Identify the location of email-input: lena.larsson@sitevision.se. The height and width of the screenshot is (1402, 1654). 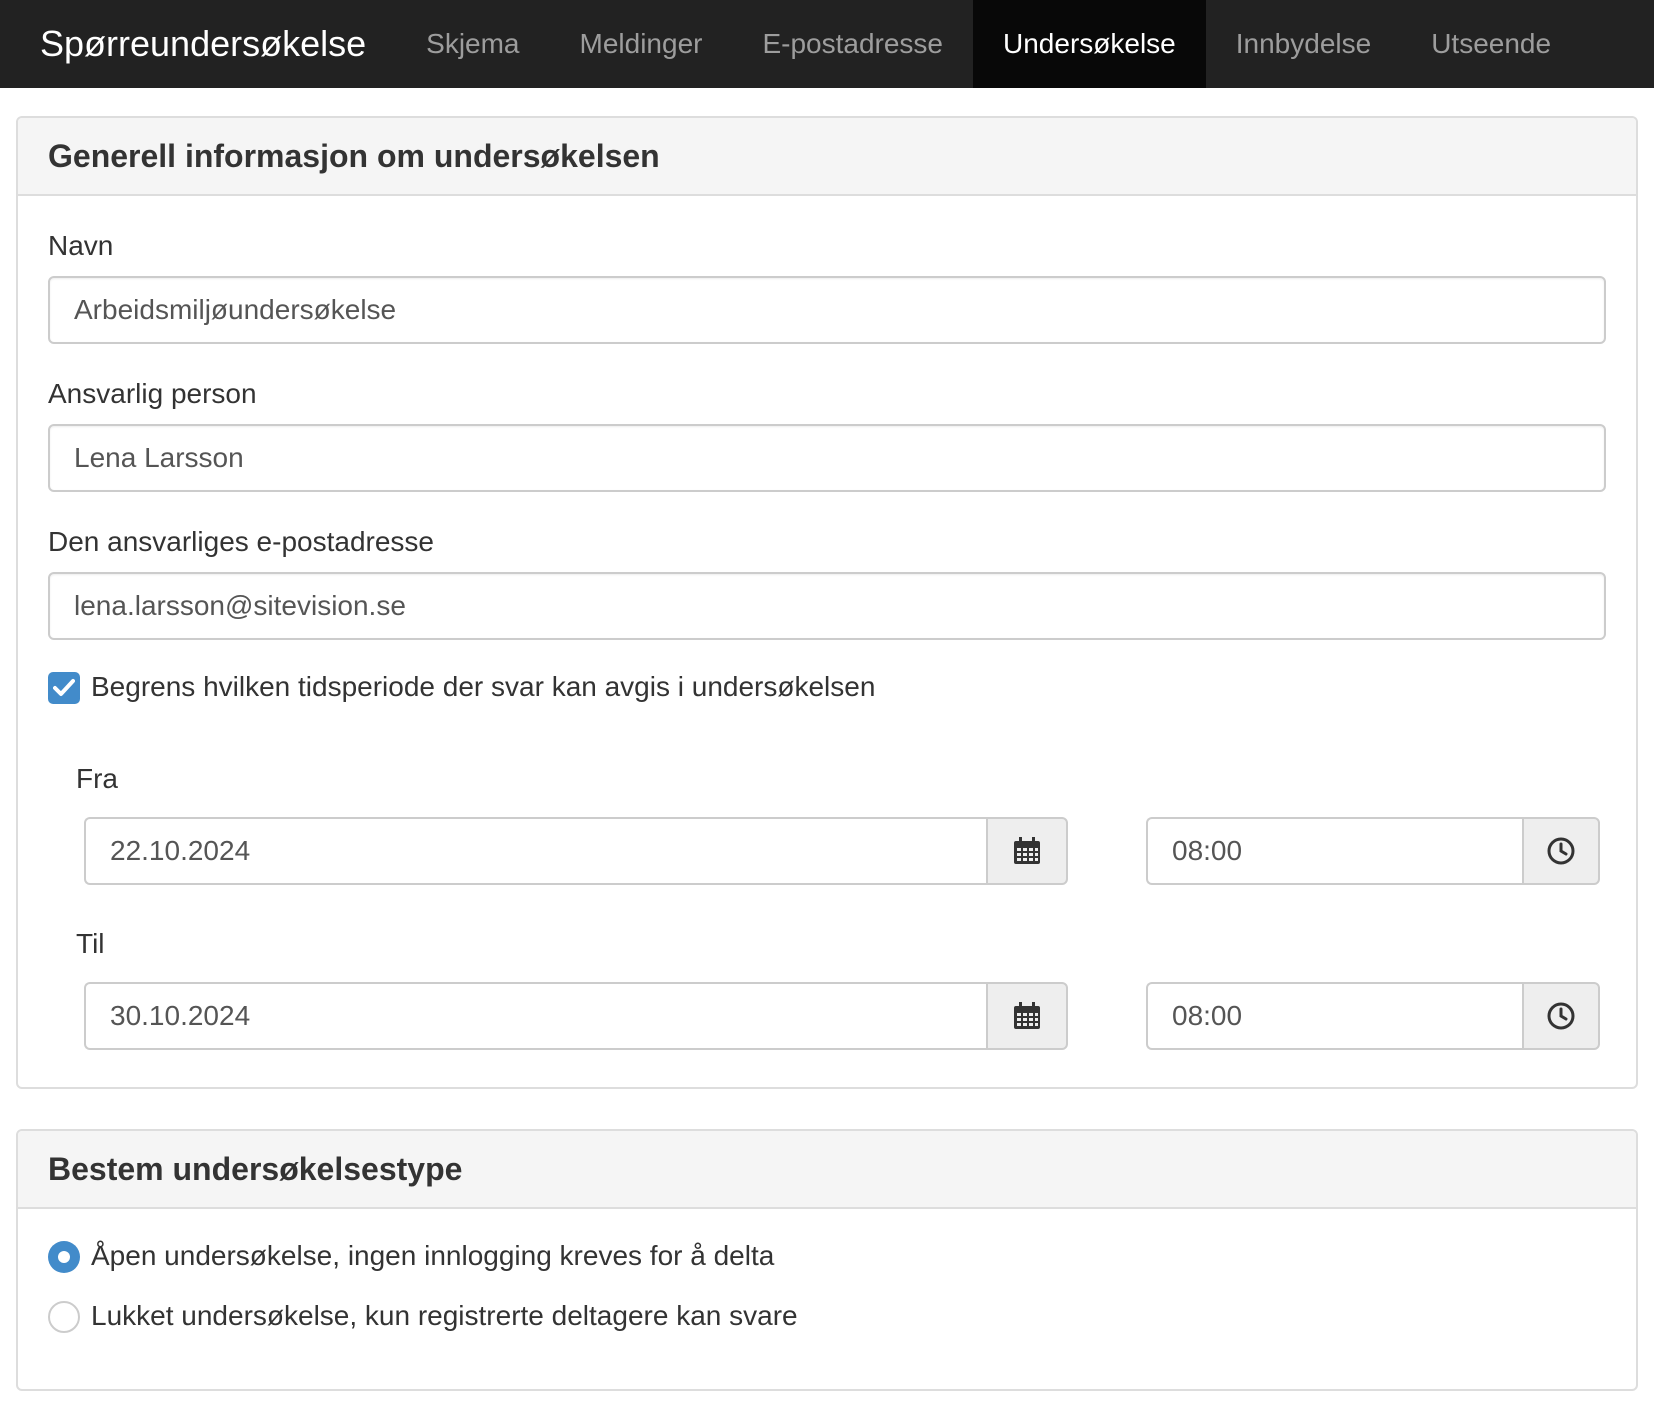
(827, 606).